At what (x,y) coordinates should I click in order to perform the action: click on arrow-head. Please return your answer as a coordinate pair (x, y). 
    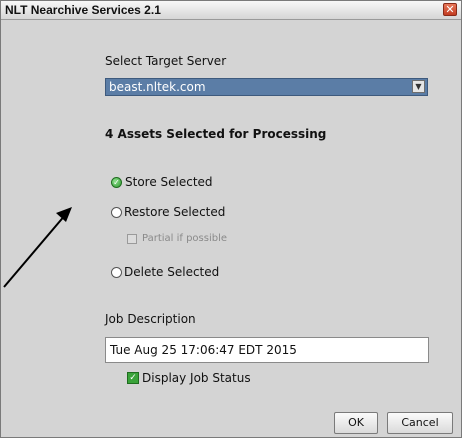
    Looking at the image, I should click on (64, 214).